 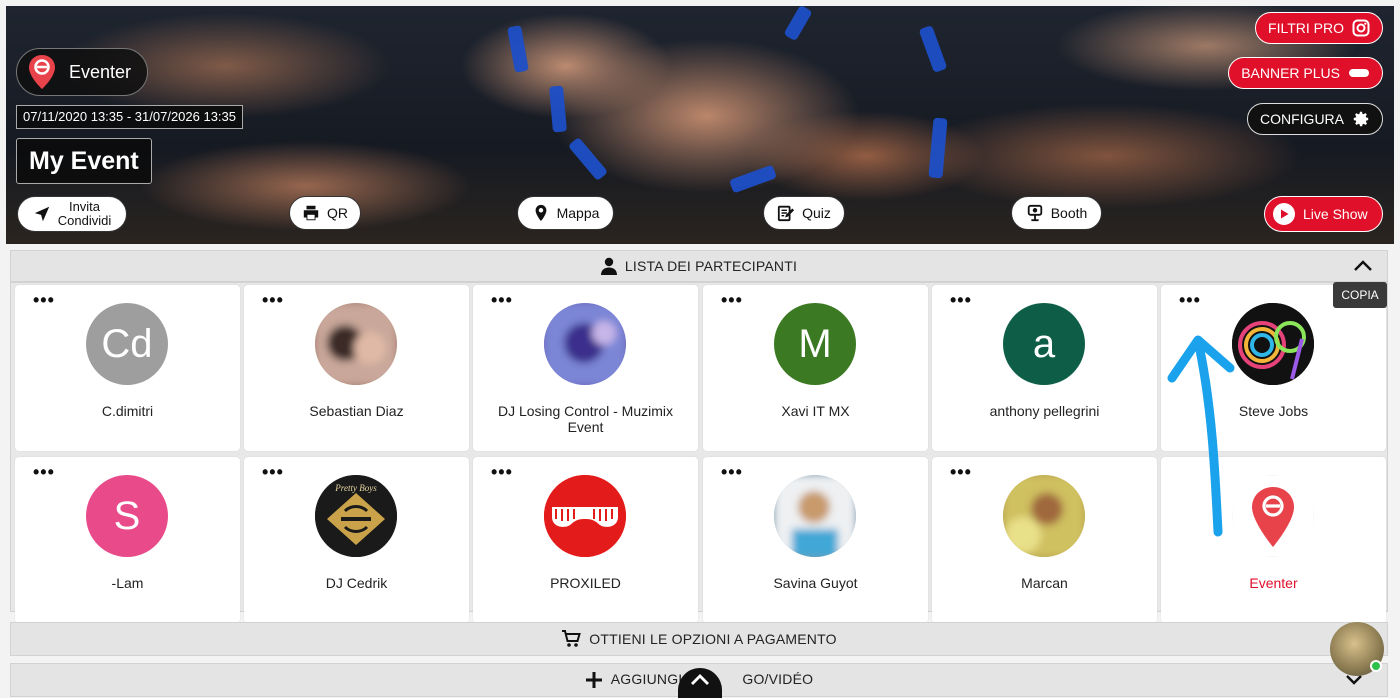 I want to click on add-media-label-left: AGGIUNGI, so click(x=646, y=679).